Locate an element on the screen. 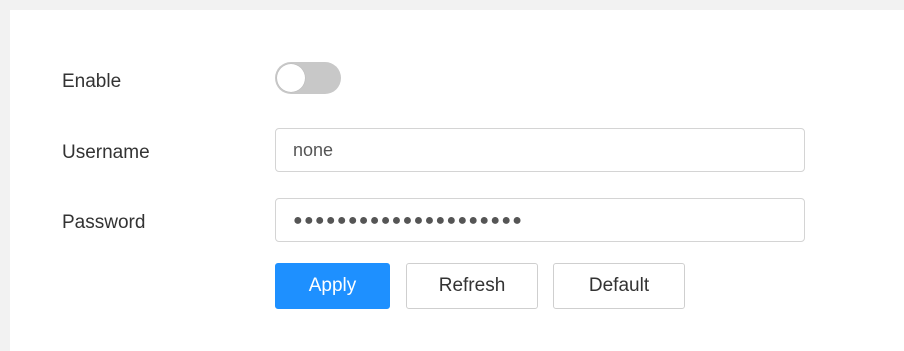 The width and height of the screenshot is (904, 351). username-label: Username is located at coordinates (106, 152).